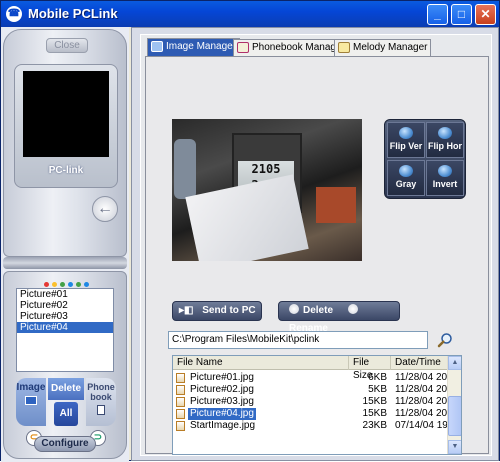  Describe the element at coordinates (425, 159) in the screenshot. I see `effects-panel: Flip Ver Flip Hor Gray Invert` at that location.